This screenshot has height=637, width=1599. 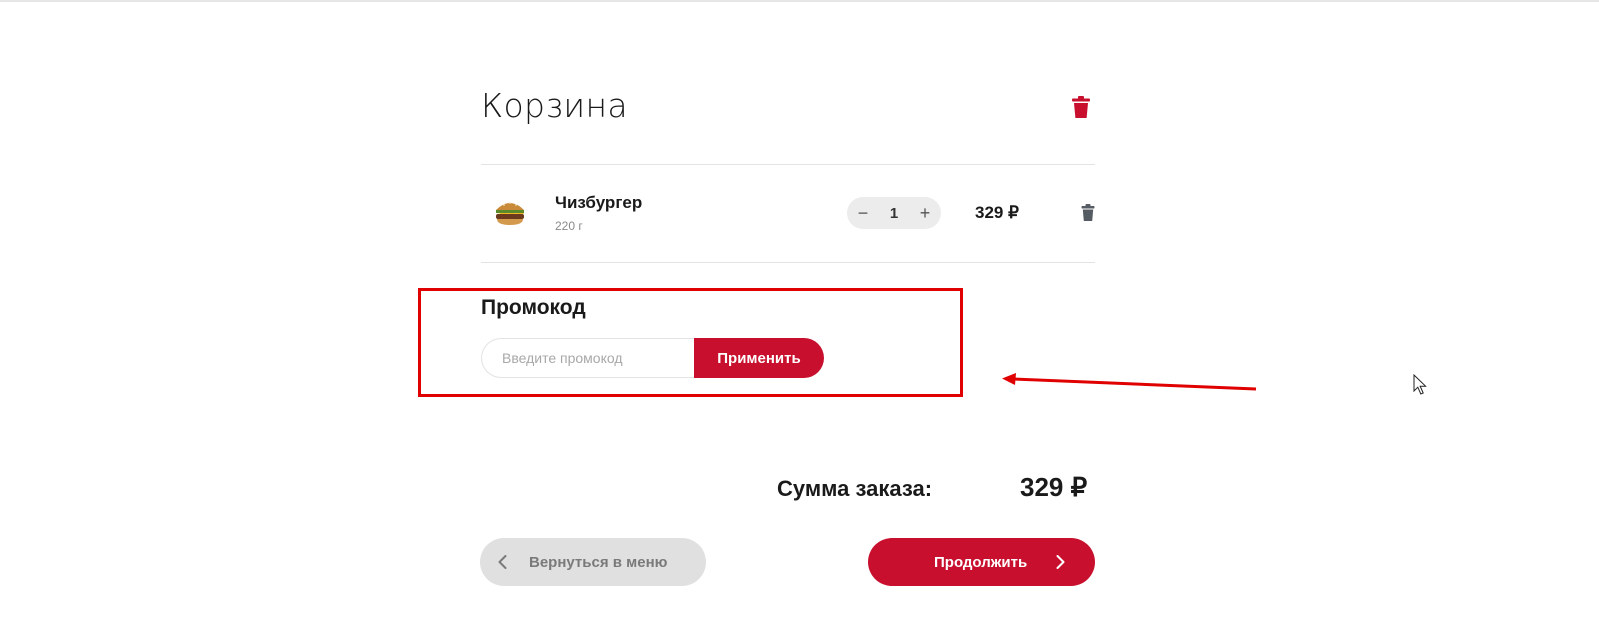 What do you see at coordinates (502, 562) in the screenshot?
I see `chevron-left-icon` at bounding box center [502, 562].